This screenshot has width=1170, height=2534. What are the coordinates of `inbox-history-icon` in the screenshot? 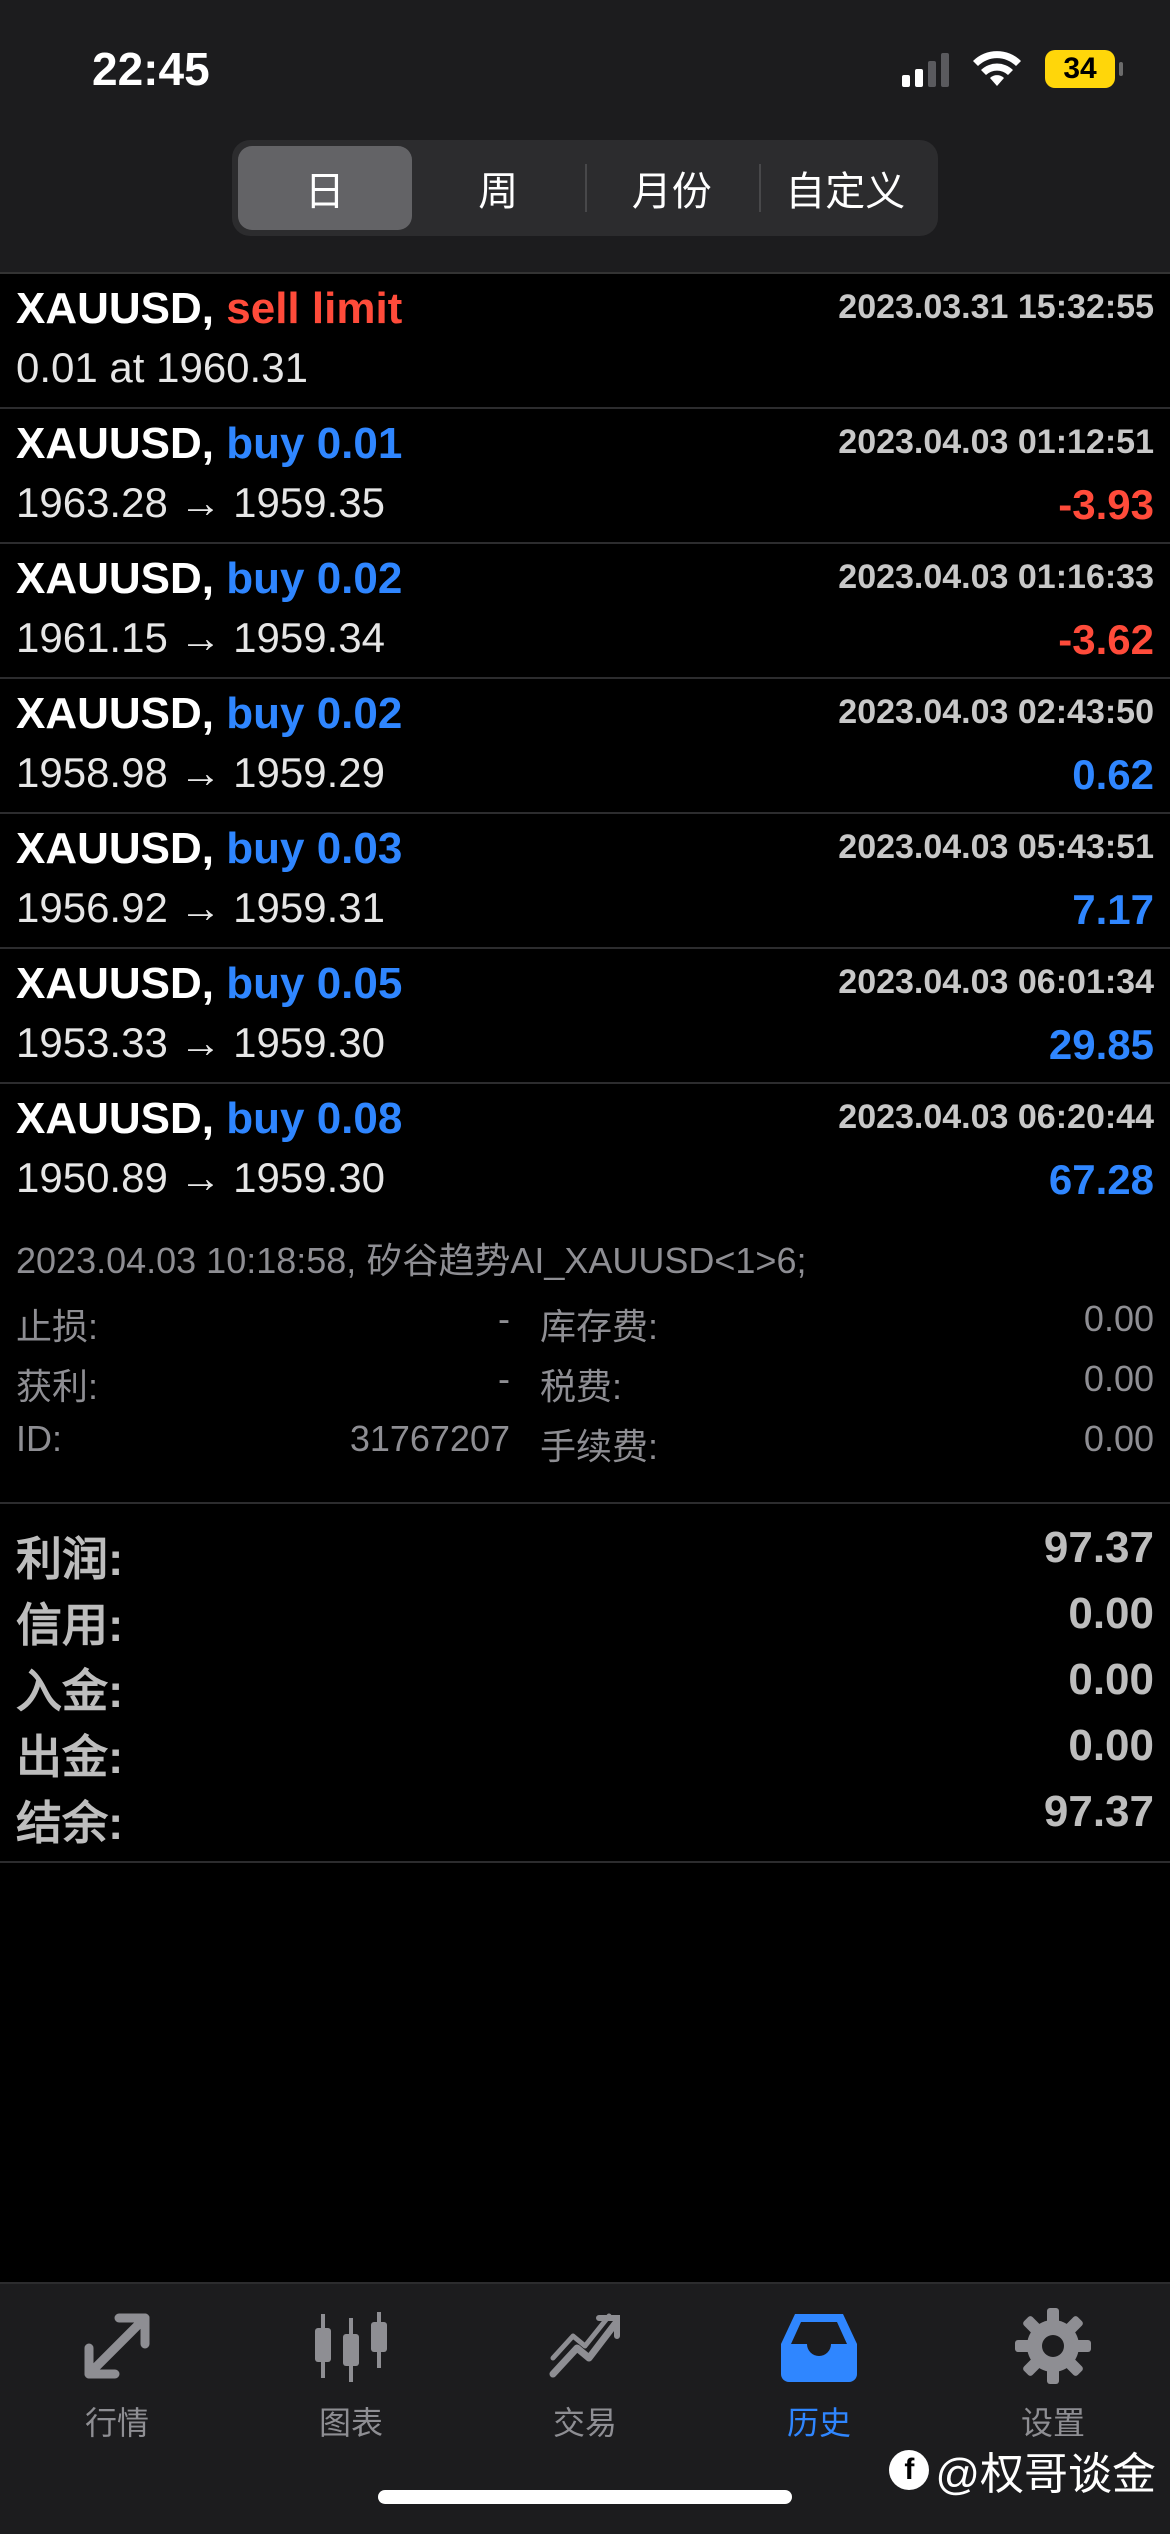 It's located at (819, 2348).